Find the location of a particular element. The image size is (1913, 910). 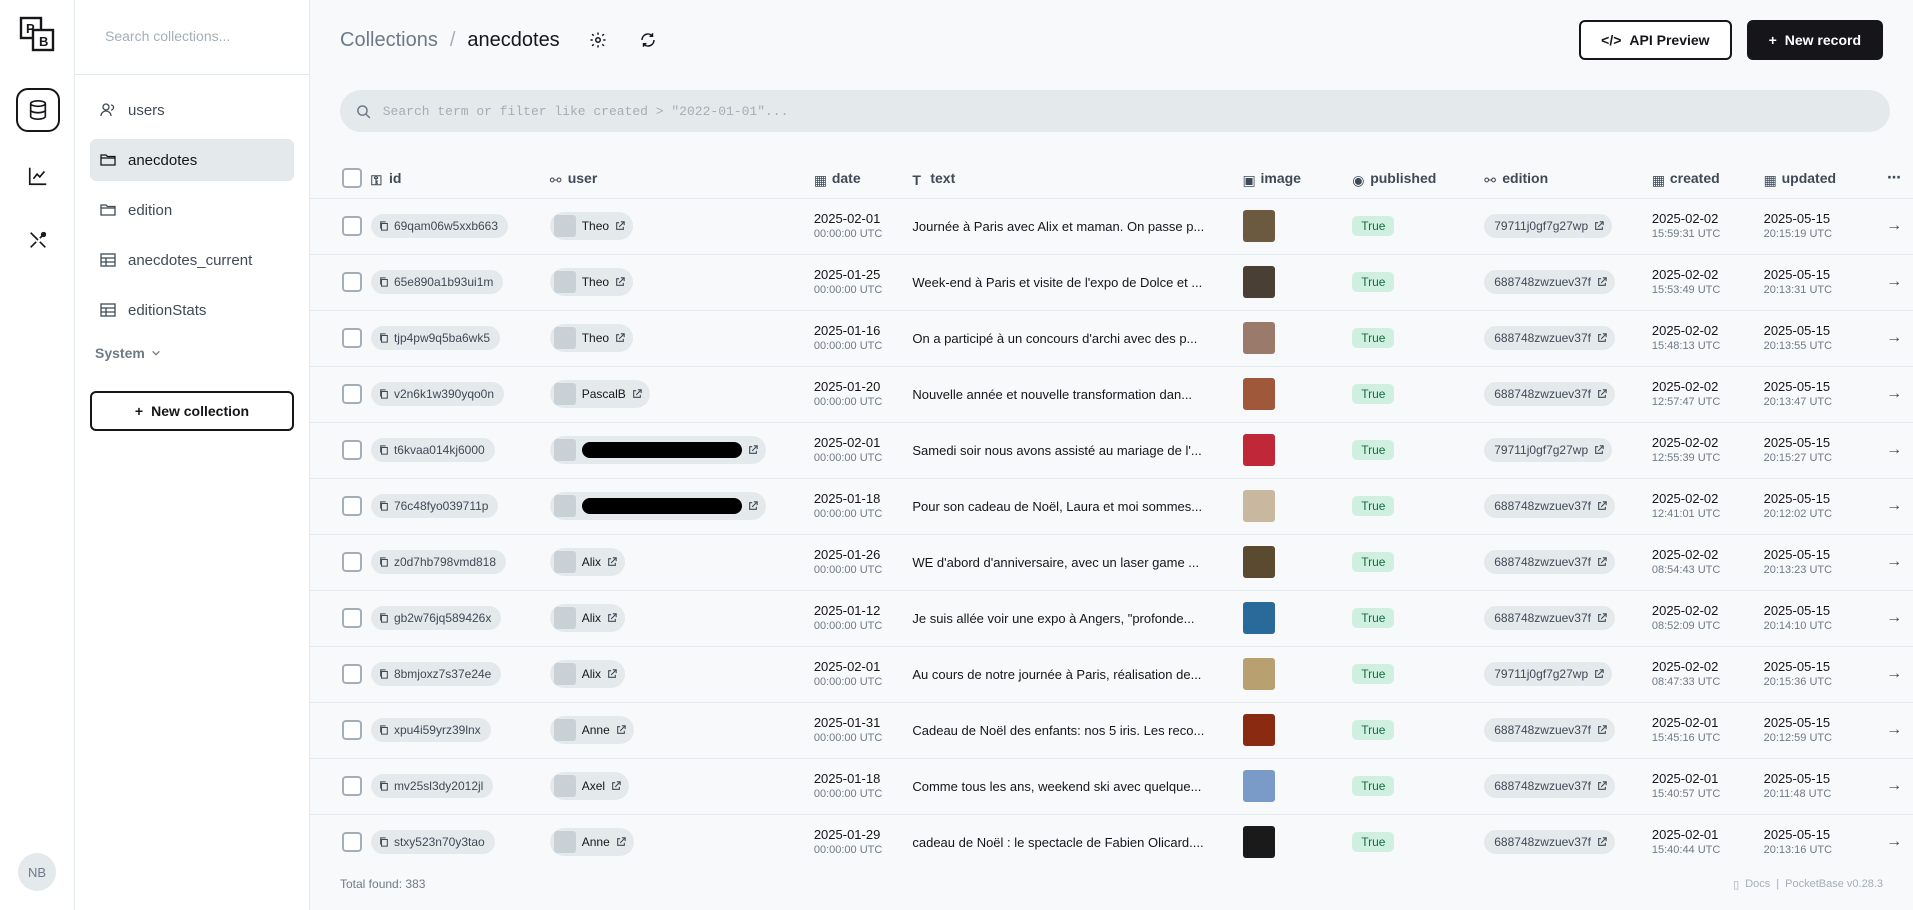

sidebar-item-editionstats: editionStats is located at coordinates (192, 310).